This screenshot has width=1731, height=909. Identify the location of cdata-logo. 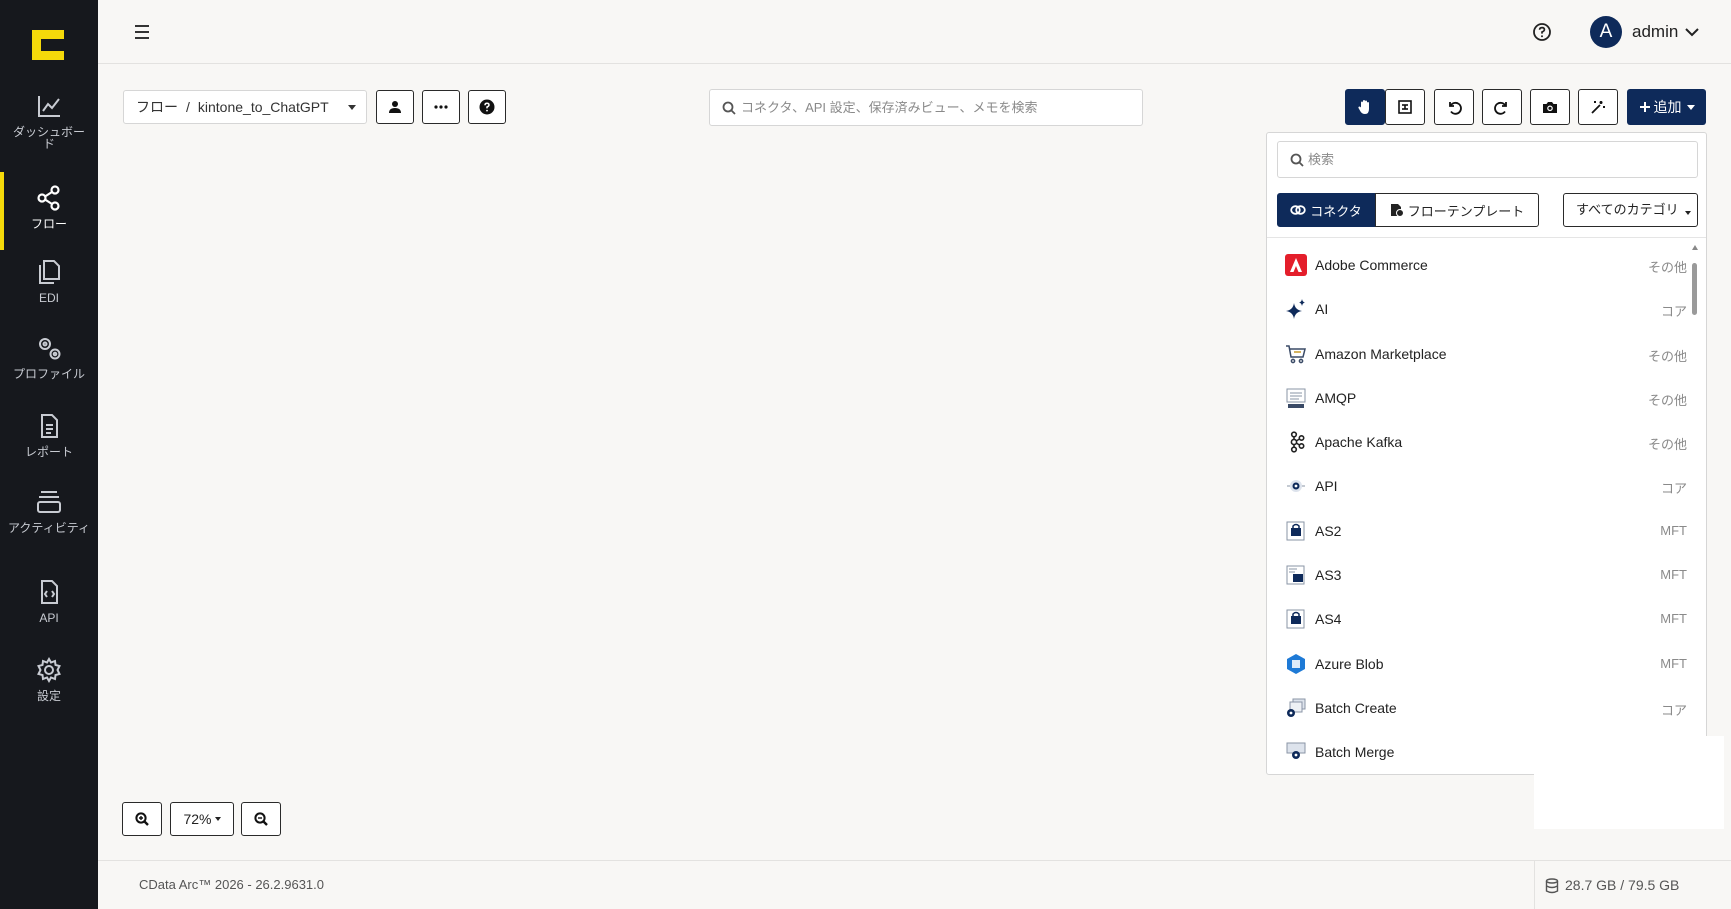
(48, 45).